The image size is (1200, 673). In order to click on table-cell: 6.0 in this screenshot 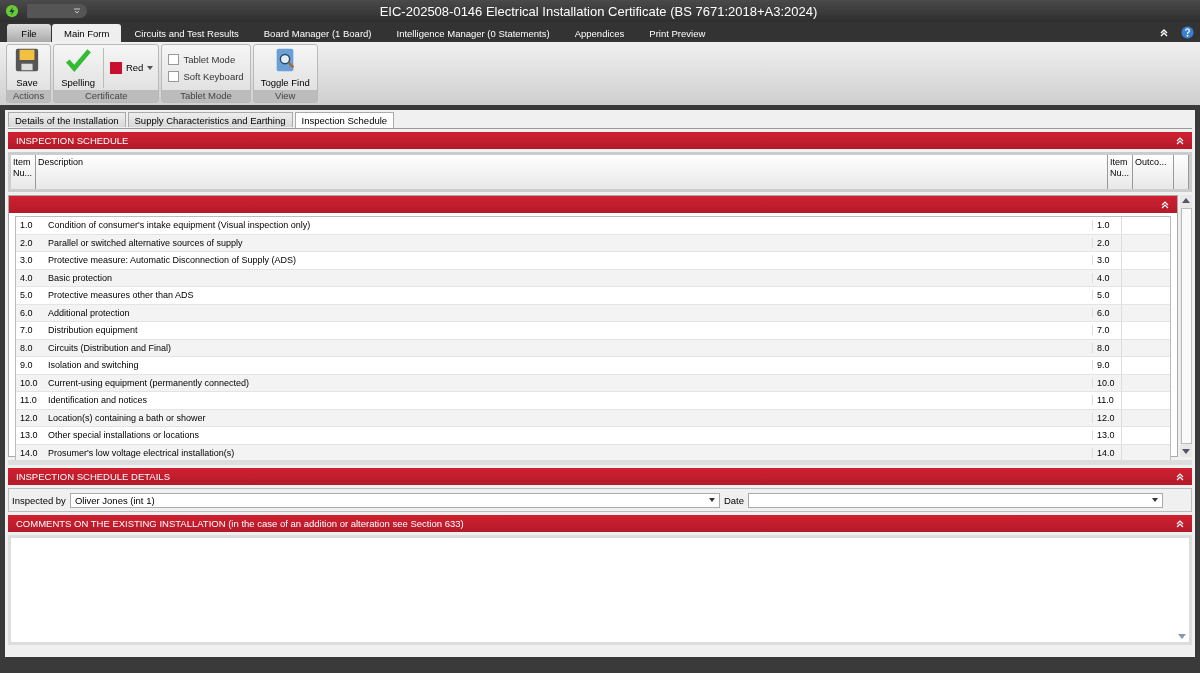, I will do `click(1106, 312)`.